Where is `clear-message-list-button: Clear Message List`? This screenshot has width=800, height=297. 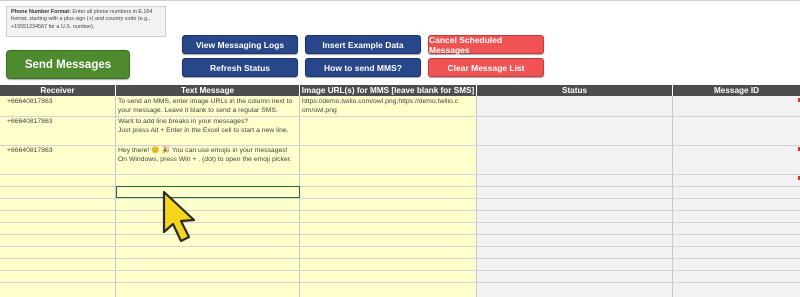
clear-message-list-button: Clear Message List is located at coordinates (486, 67).